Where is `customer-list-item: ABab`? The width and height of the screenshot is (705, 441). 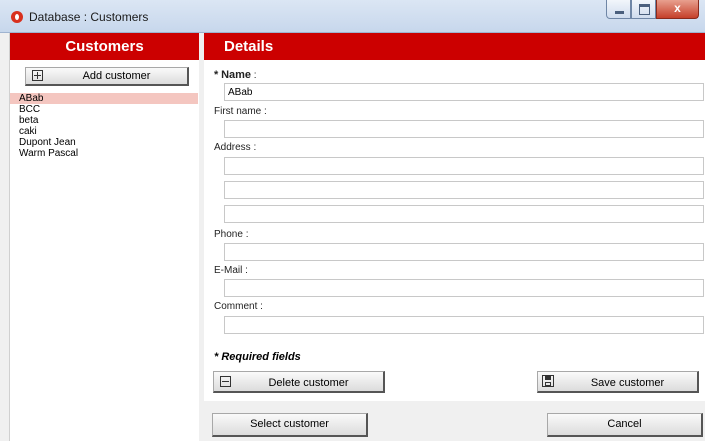 customer-list-item: ABab is located at coordinates (104, 98).